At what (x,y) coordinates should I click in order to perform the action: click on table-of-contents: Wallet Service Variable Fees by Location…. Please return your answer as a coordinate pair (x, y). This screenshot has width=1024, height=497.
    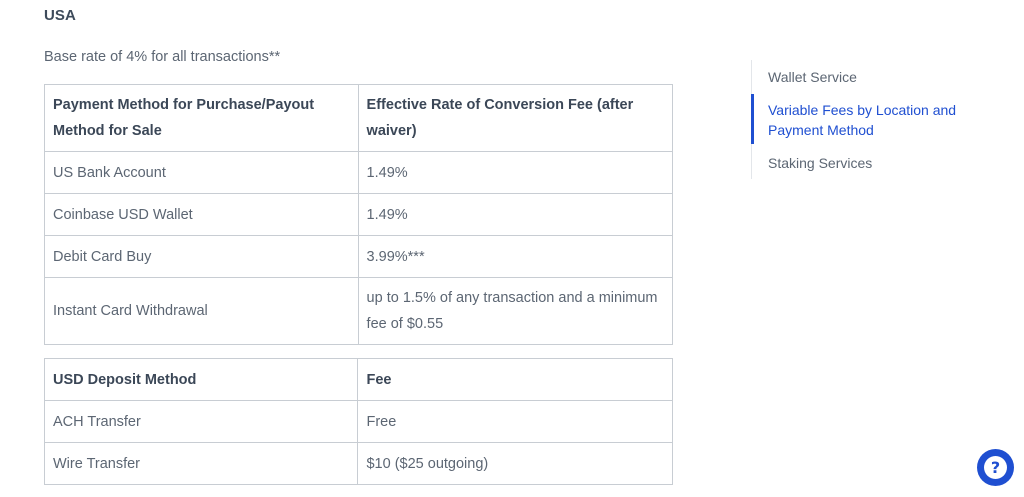
    Looking at the image, I should click on (866, 119).